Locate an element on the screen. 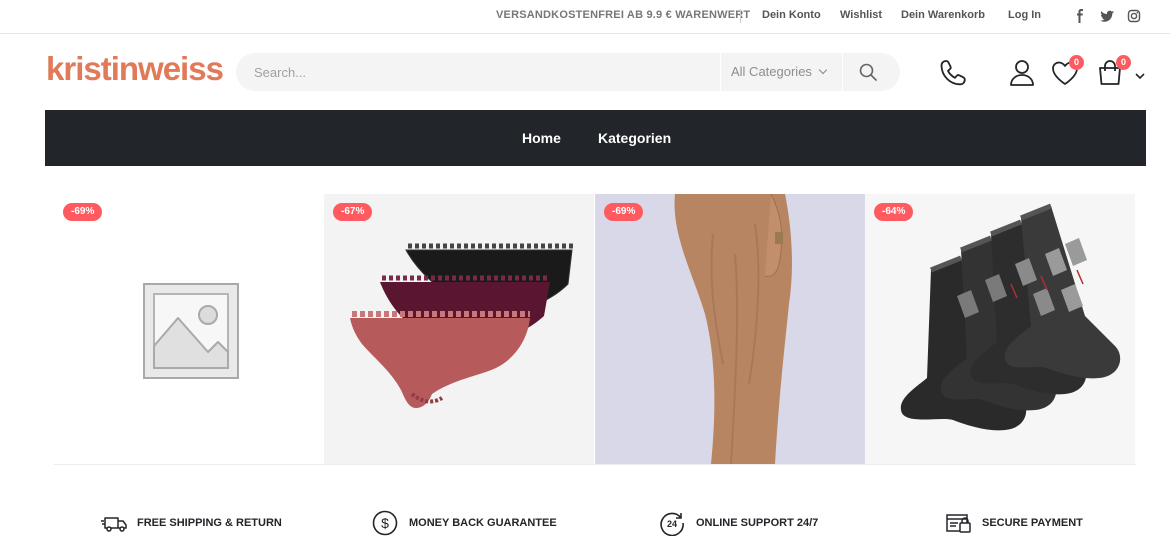 This screenshot has width=1170, height=552. cart-link: Dein Warenkorb is located at coordinates (943, 15).